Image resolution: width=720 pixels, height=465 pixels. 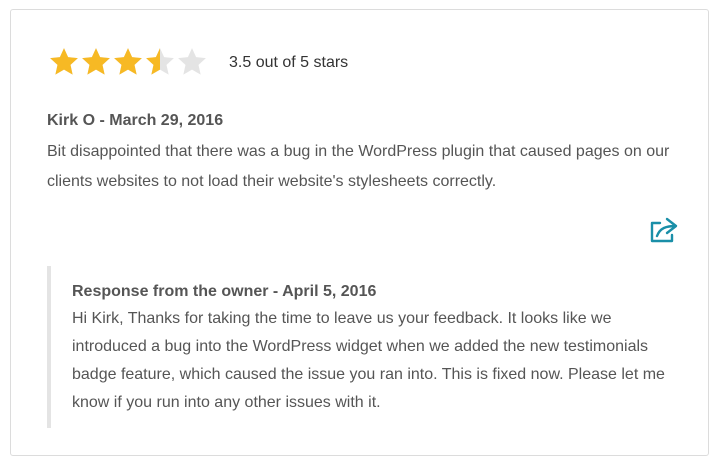 I want to click on rating-row: 3.5 out of 5 stars, so click(x=197, y=62).